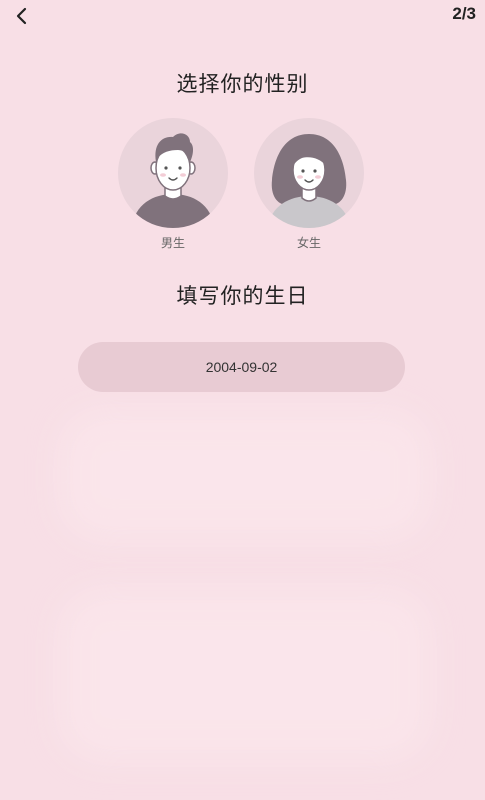  I want to click on female-avatar-icon, so click(309, 181).